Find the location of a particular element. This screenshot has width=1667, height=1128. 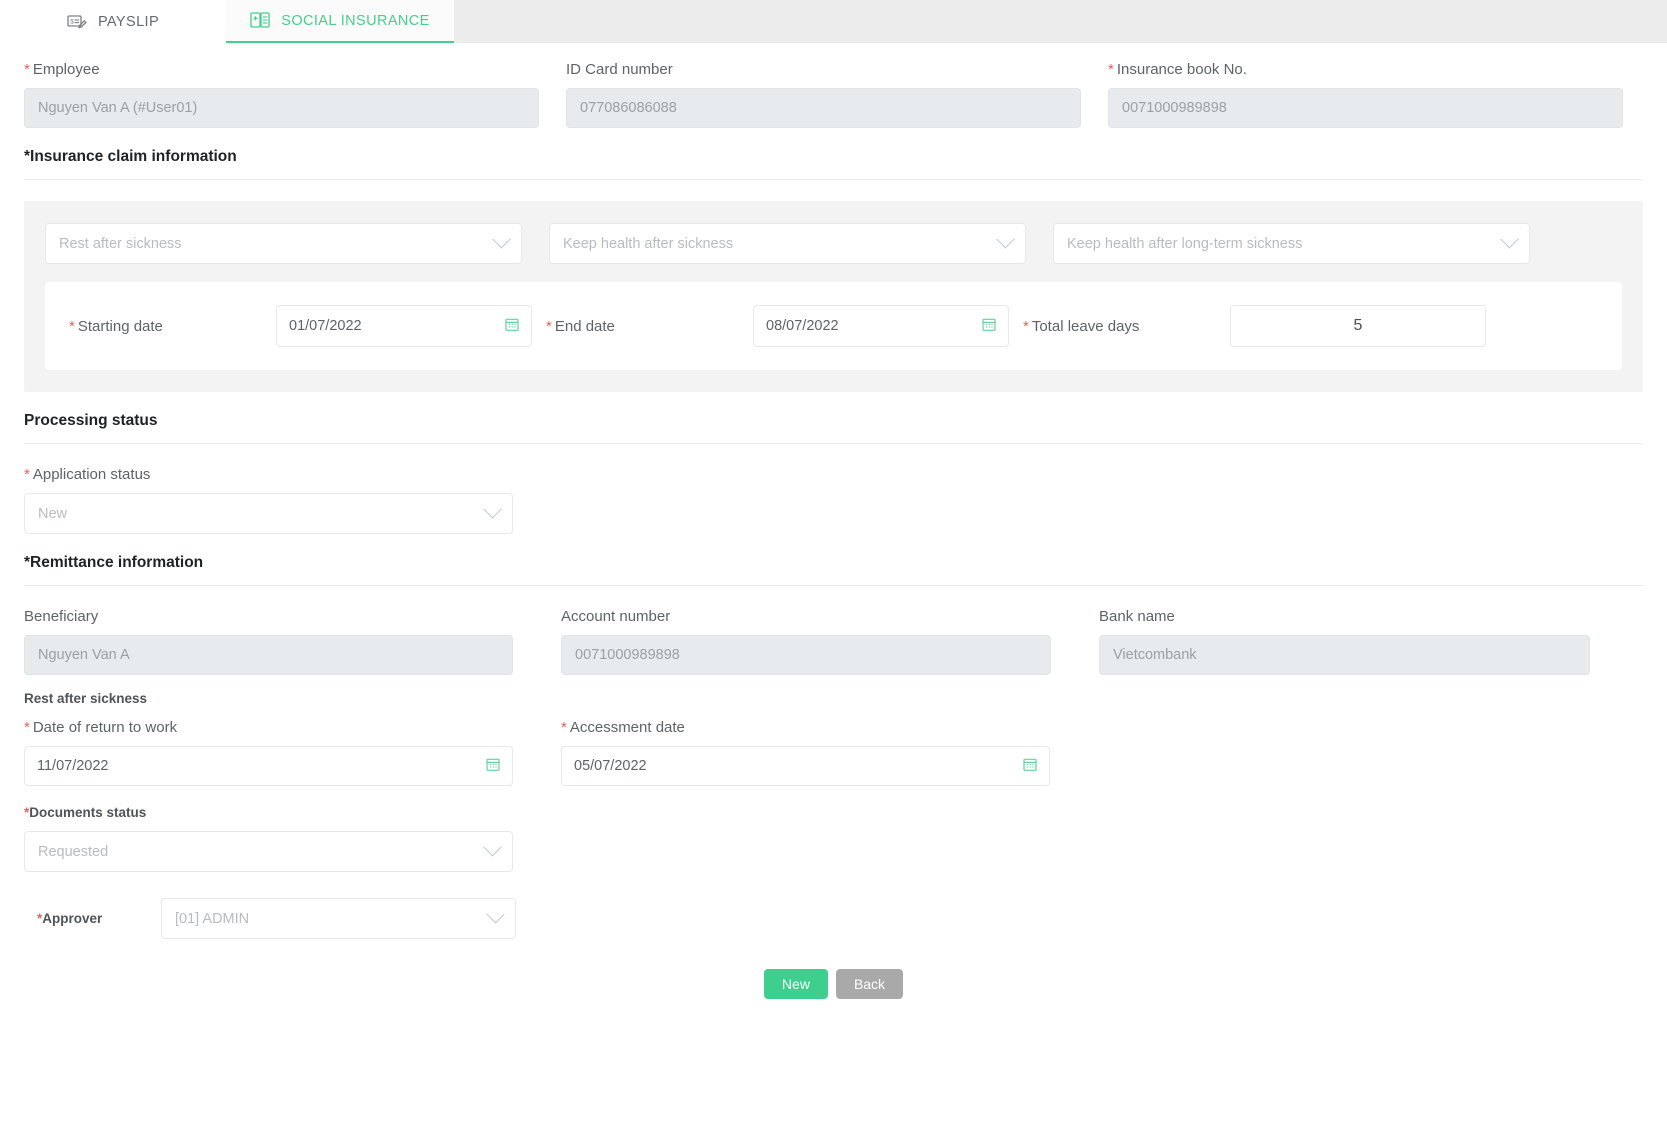

remittance-heading: *Remittance information is located at coordinates (114, 562).